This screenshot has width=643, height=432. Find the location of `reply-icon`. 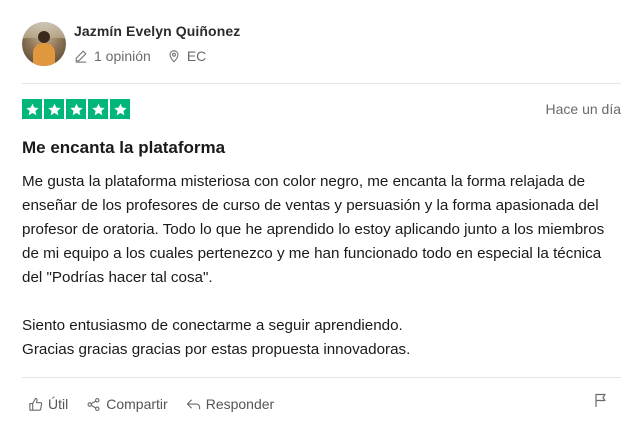

reply-icon is located at coordinates (193, 403).